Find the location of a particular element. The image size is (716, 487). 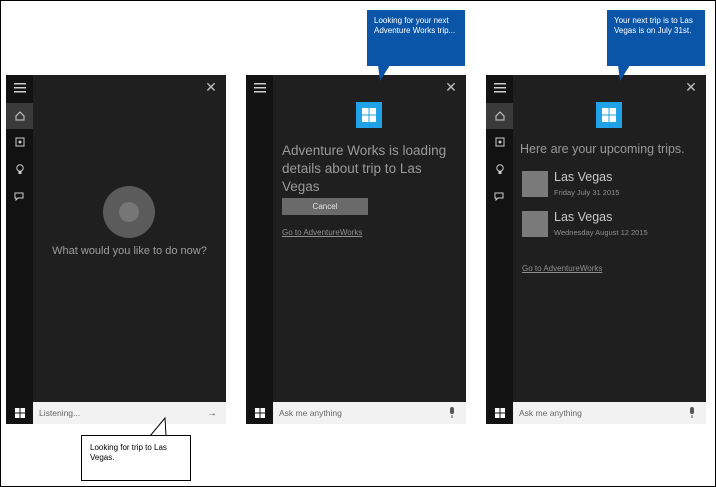

trip-date: Friday July 31 2015 is located at coordinates (587, 192).